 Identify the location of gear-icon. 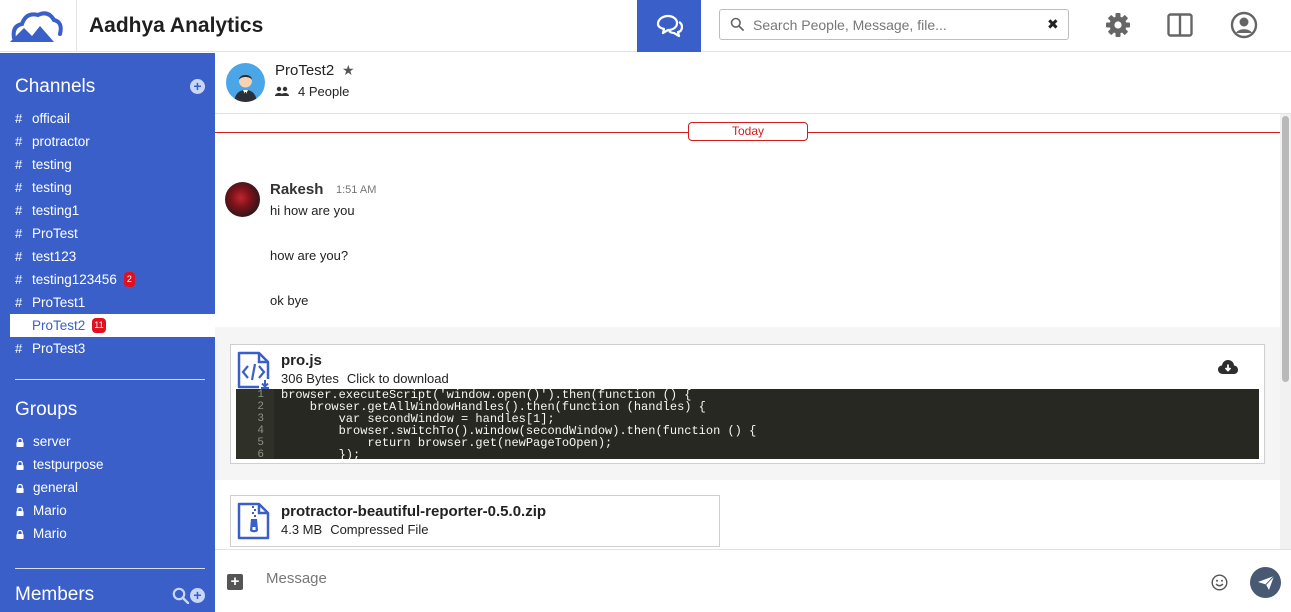
(1118, 25).